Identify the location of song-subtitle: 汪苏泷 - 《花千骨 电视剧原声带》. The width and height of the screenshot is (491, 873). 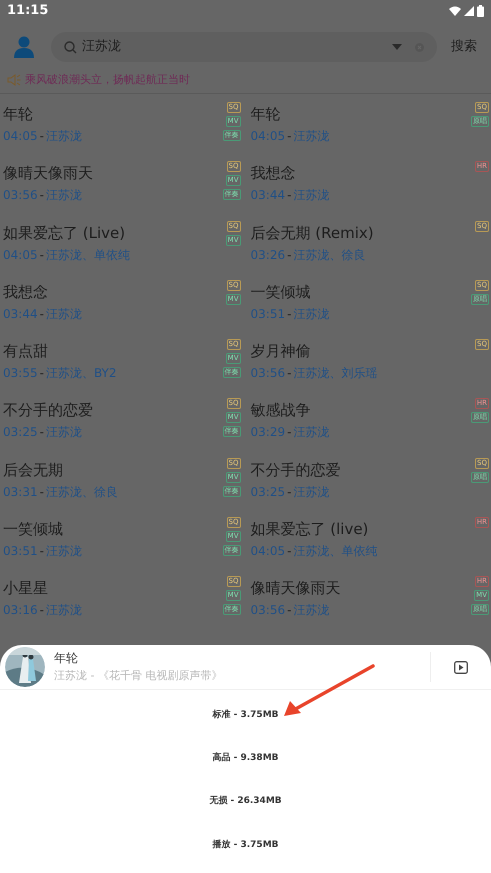
(139, 676).